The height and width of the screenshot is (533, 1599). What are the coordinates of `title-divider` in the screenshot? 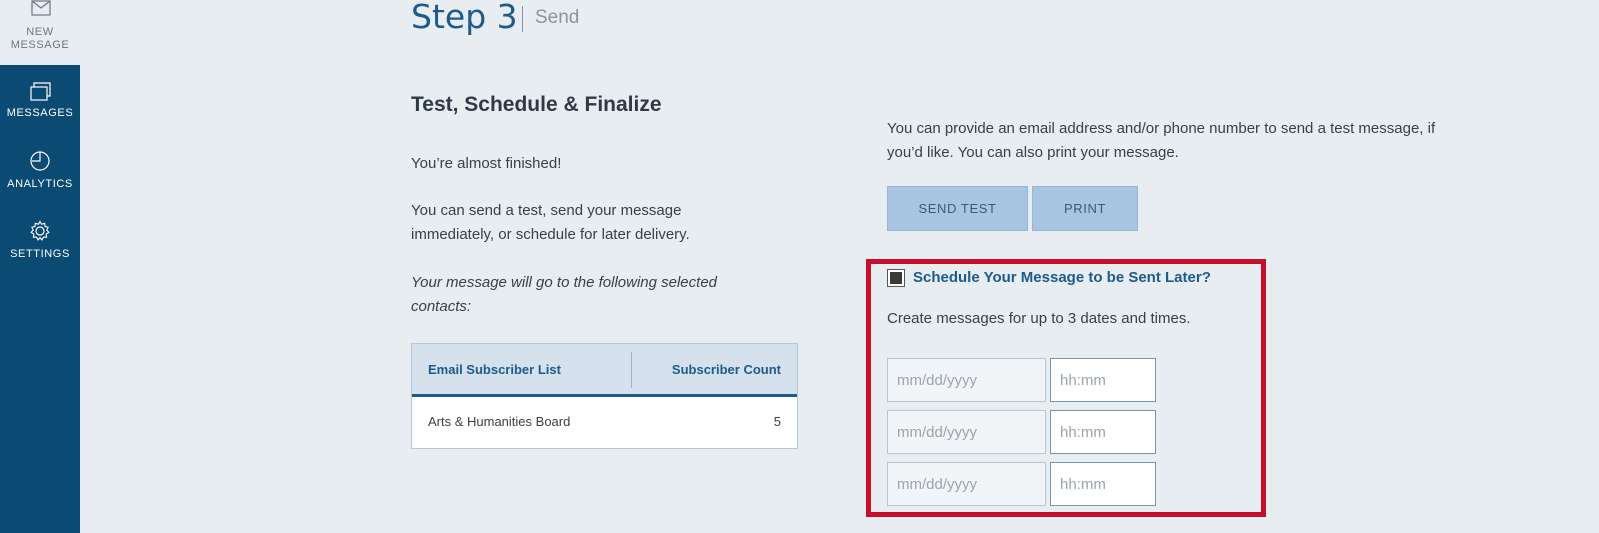 It's located at (522, 19).